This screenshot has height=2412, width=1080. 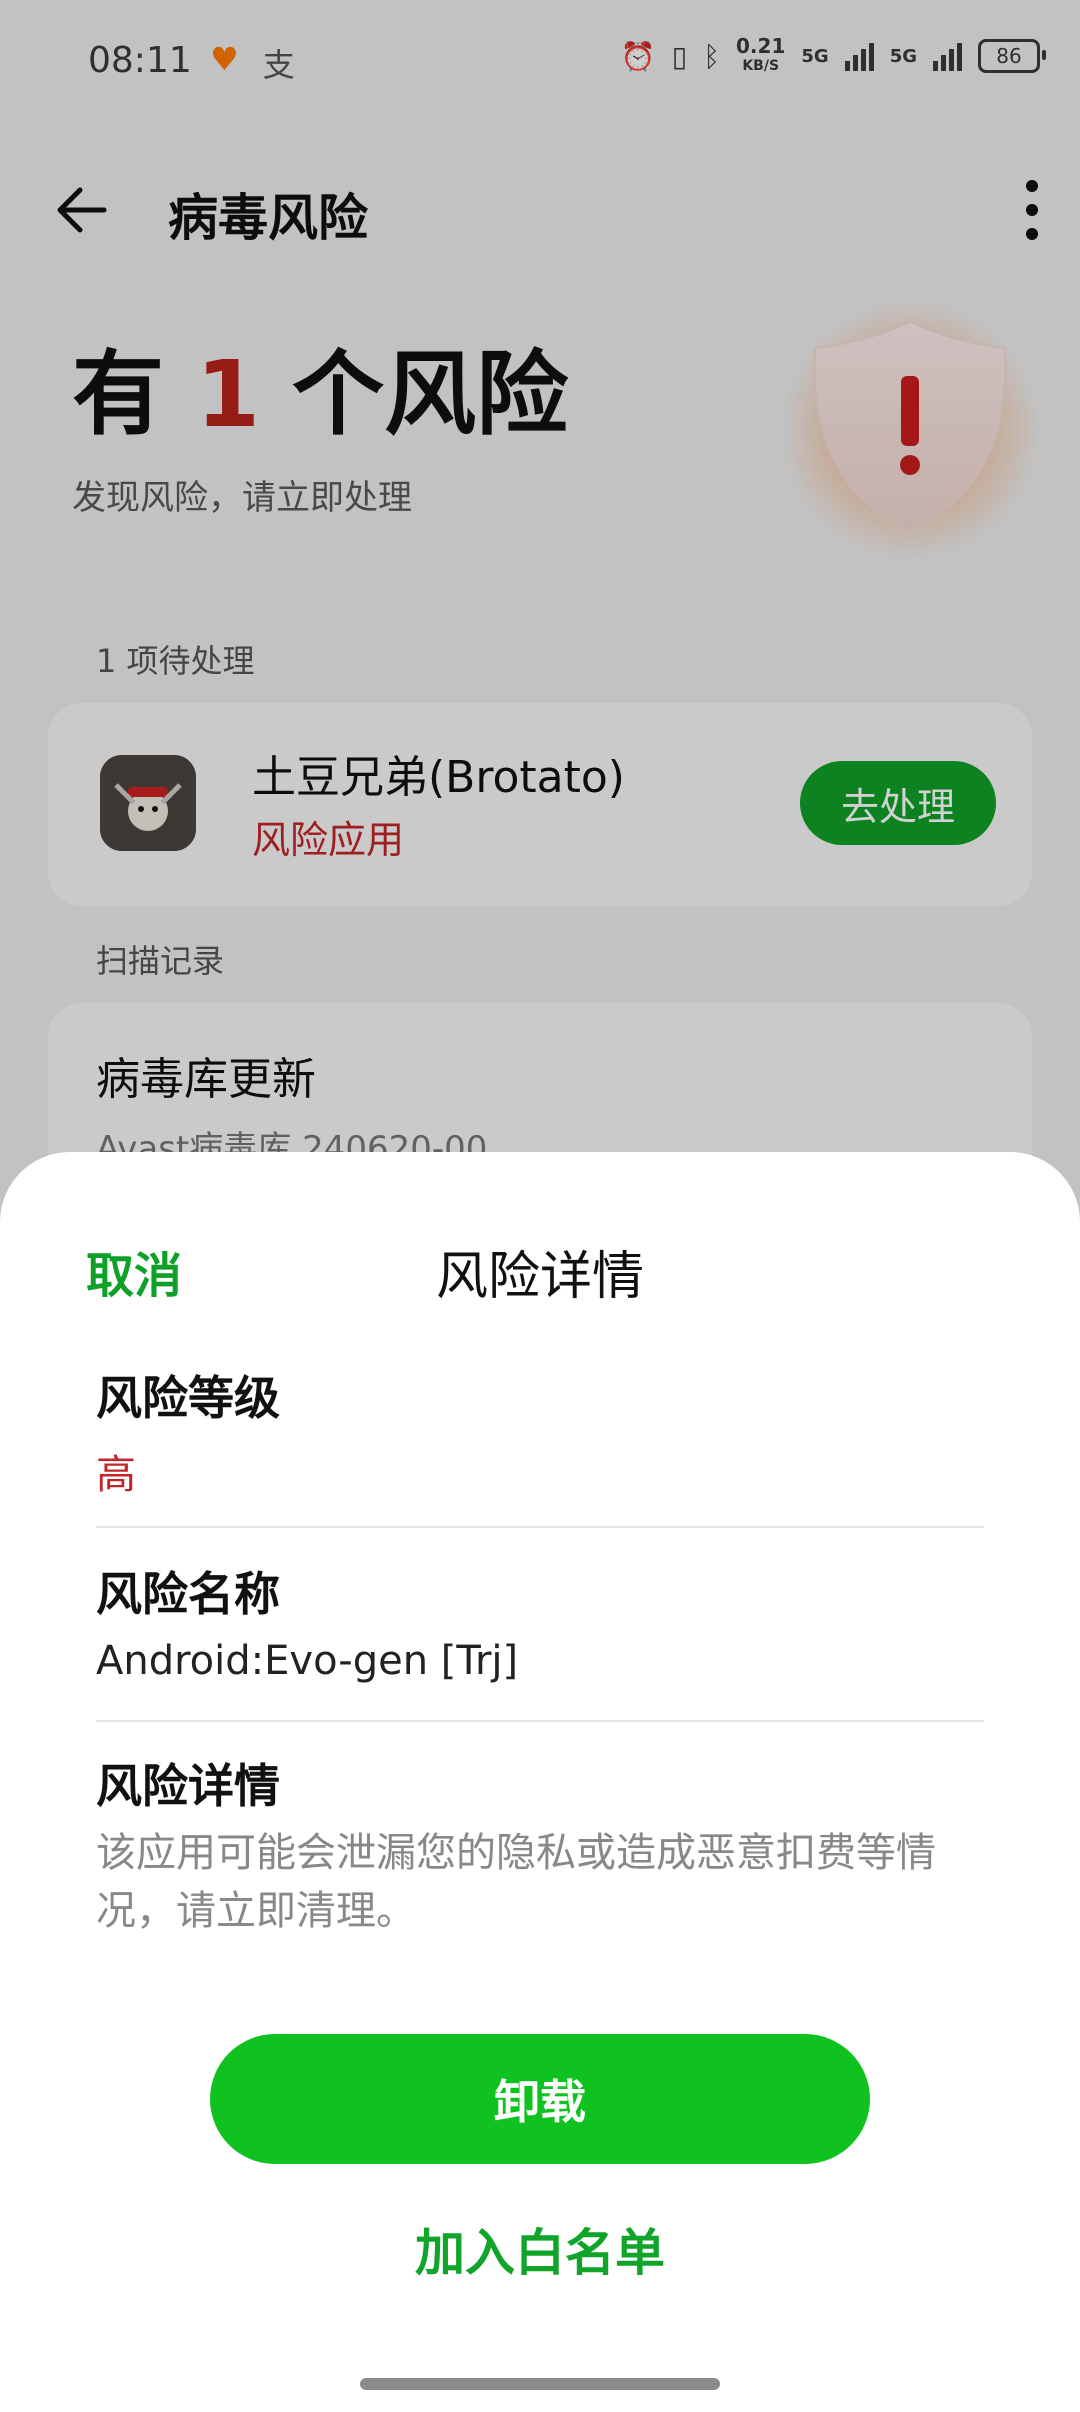 I want to click on risk-level-label: 风险等级, so click(x=188, y=1398).